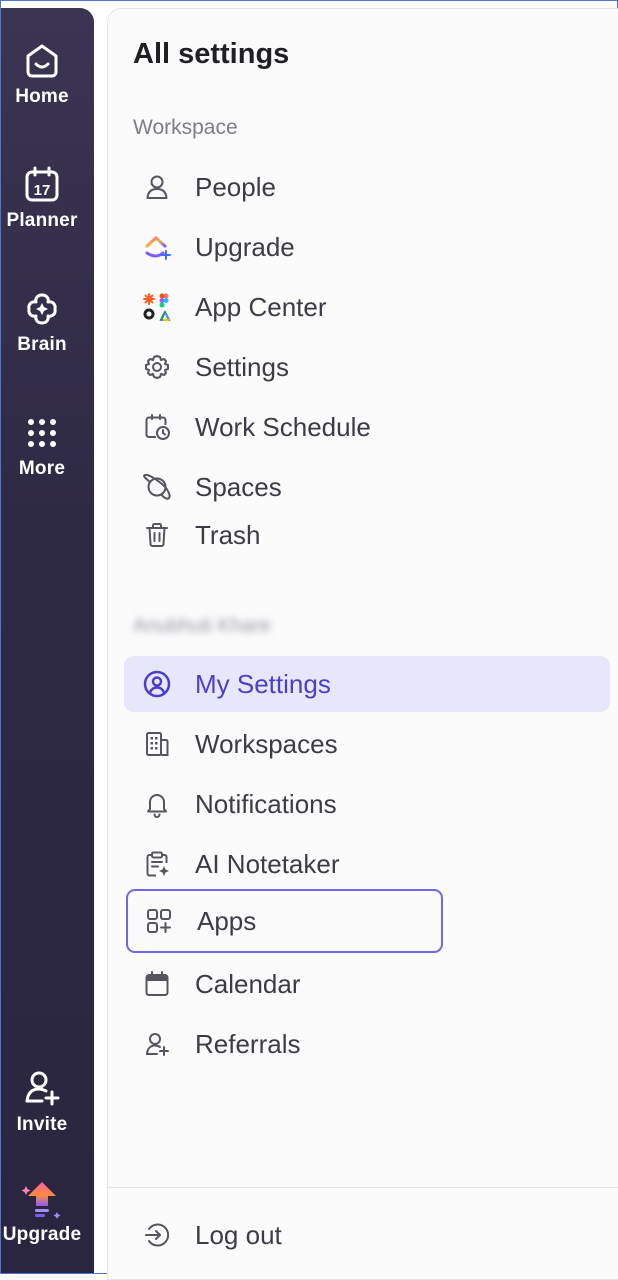 The image size is (618, 1280). What do you see at coordinates (42, 433) in the screenshot?
I see `dots-grid-icon` at bounding box center [42, 433].